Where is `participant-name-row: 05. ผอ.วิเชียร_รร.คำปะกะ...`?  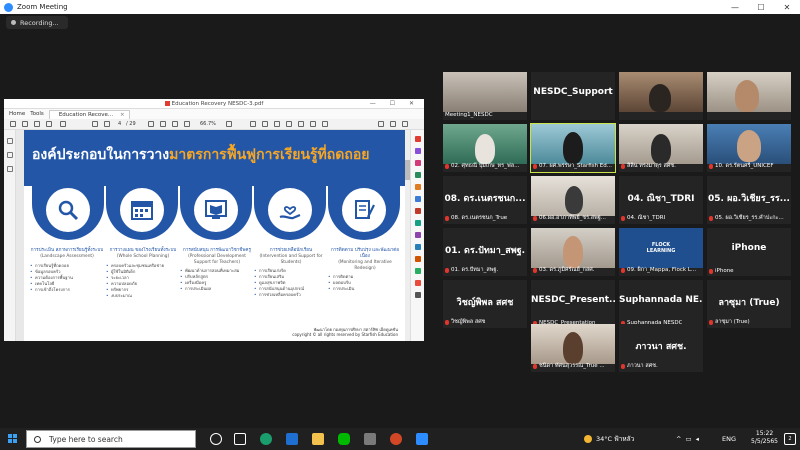 participant-name-row: 05. ผอ.วิเชียร_รร.คำปะกะ... is located at coordinates (746, 218).